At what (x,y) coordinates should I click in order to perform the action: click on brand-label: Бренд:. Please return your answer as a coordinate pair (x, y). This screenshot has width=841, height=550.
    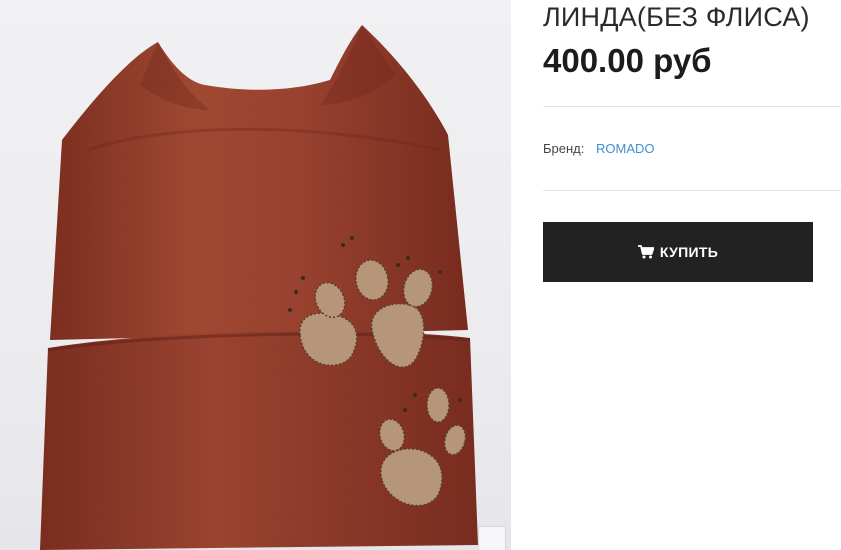
    Looking at the image, I should click on (564, 148).